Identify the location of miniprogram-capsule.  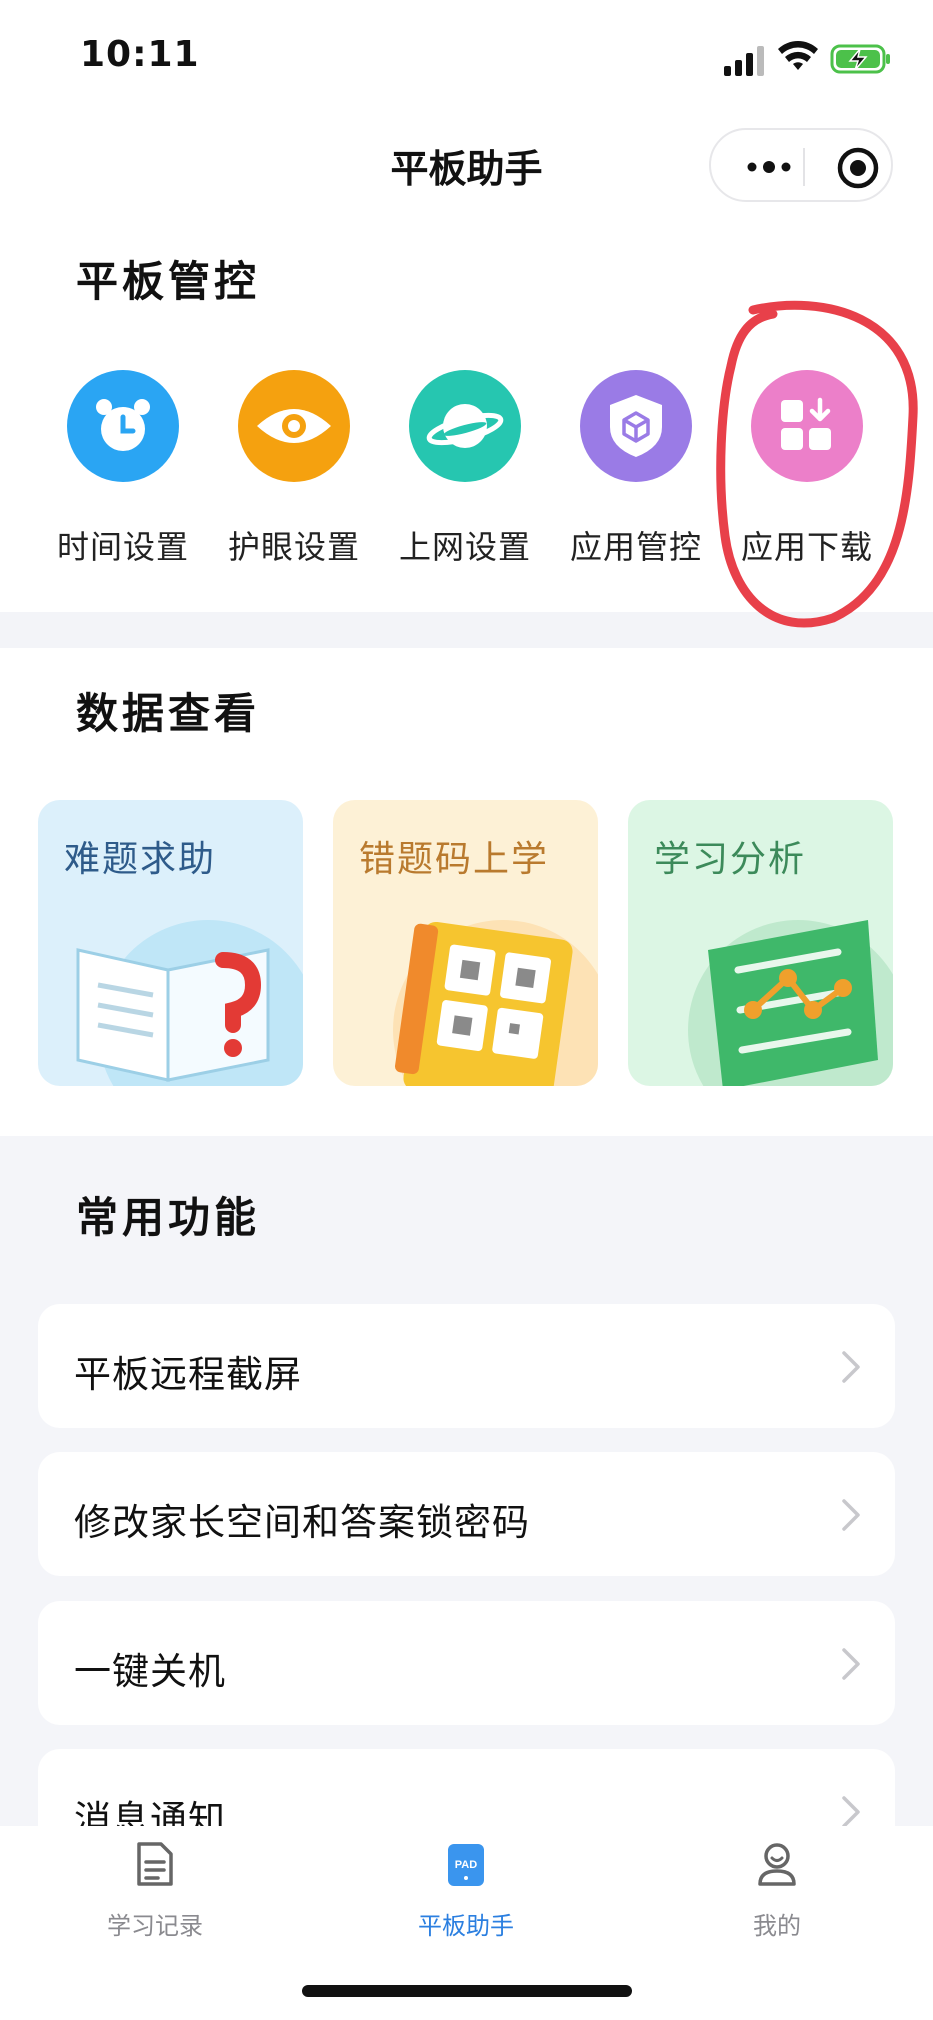
(801, 165).